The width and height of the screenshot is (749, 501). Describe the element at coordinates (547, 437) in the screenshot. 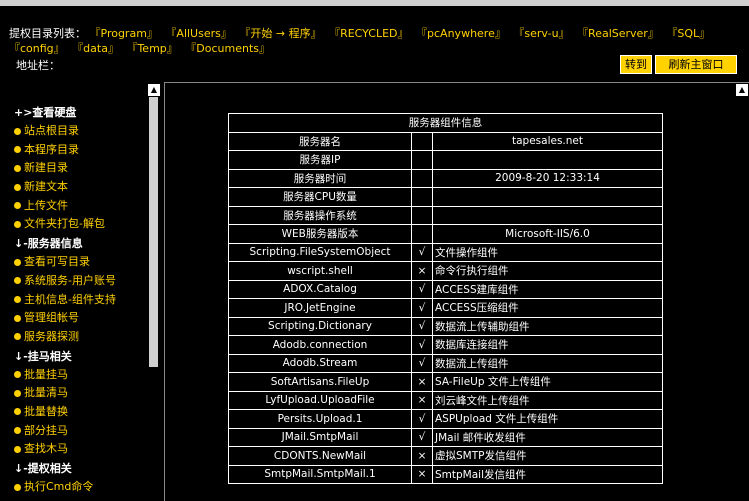

I see `row-value: JMail 邮件收发组件` at that location.